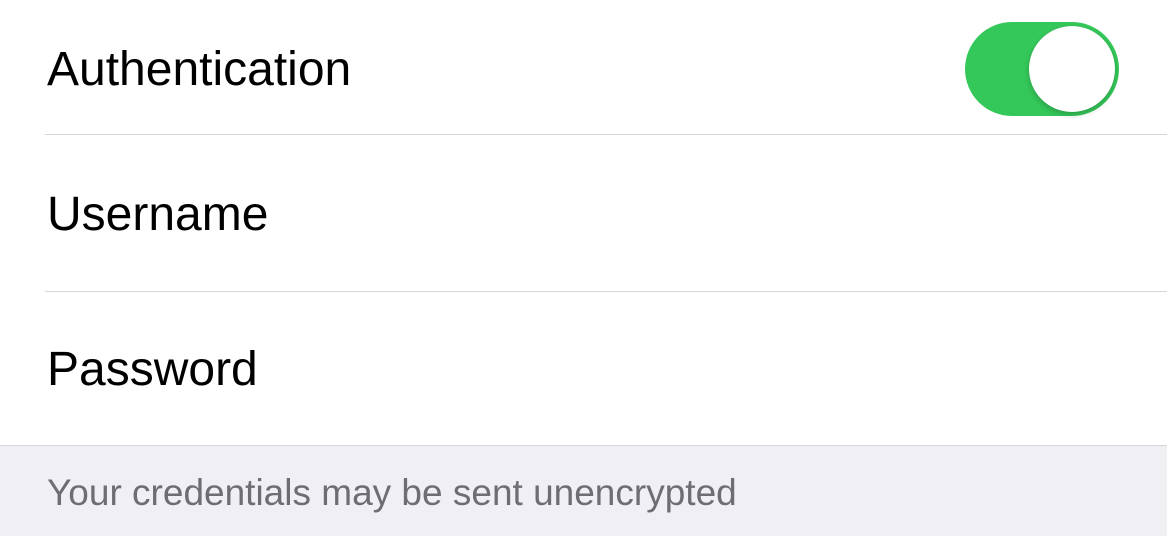  What do you see at coordinates (152, 369) in the screenshot?
I see `password-label: Password` at bounding box center [152, 369].